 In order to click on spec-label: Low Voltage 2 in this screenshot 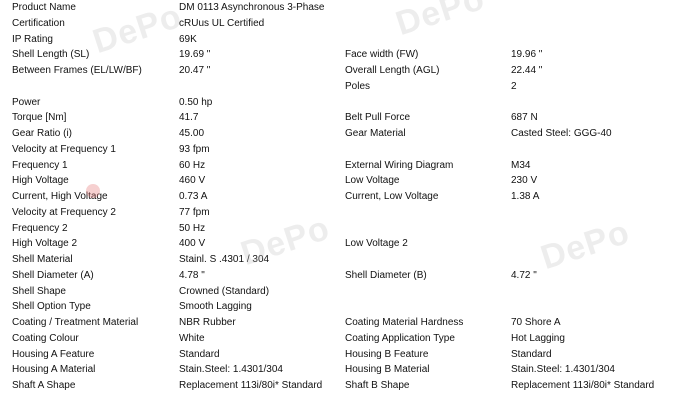, I will do `click(376, 244)`.